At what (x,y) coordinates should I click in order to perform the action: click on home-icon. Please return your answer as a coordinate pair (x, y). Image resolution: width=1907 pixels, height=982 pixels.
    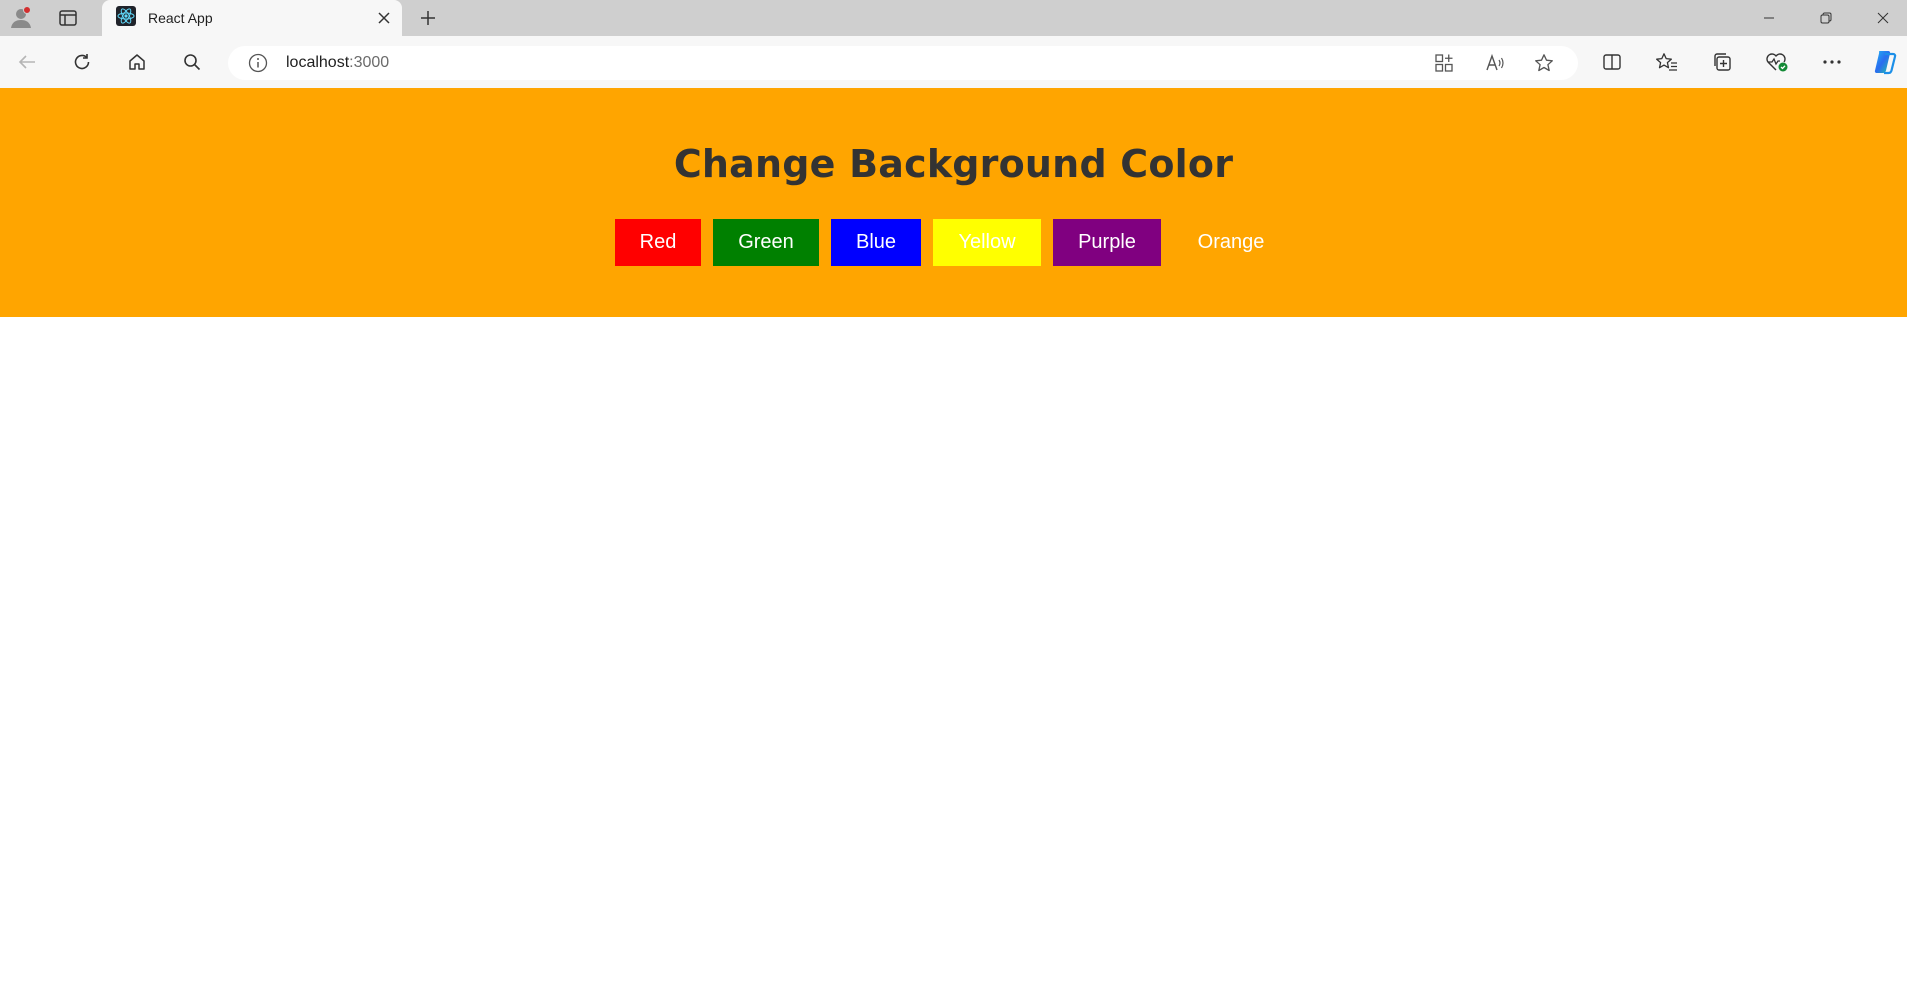
    Looking at the image, I should click on (137, 62).